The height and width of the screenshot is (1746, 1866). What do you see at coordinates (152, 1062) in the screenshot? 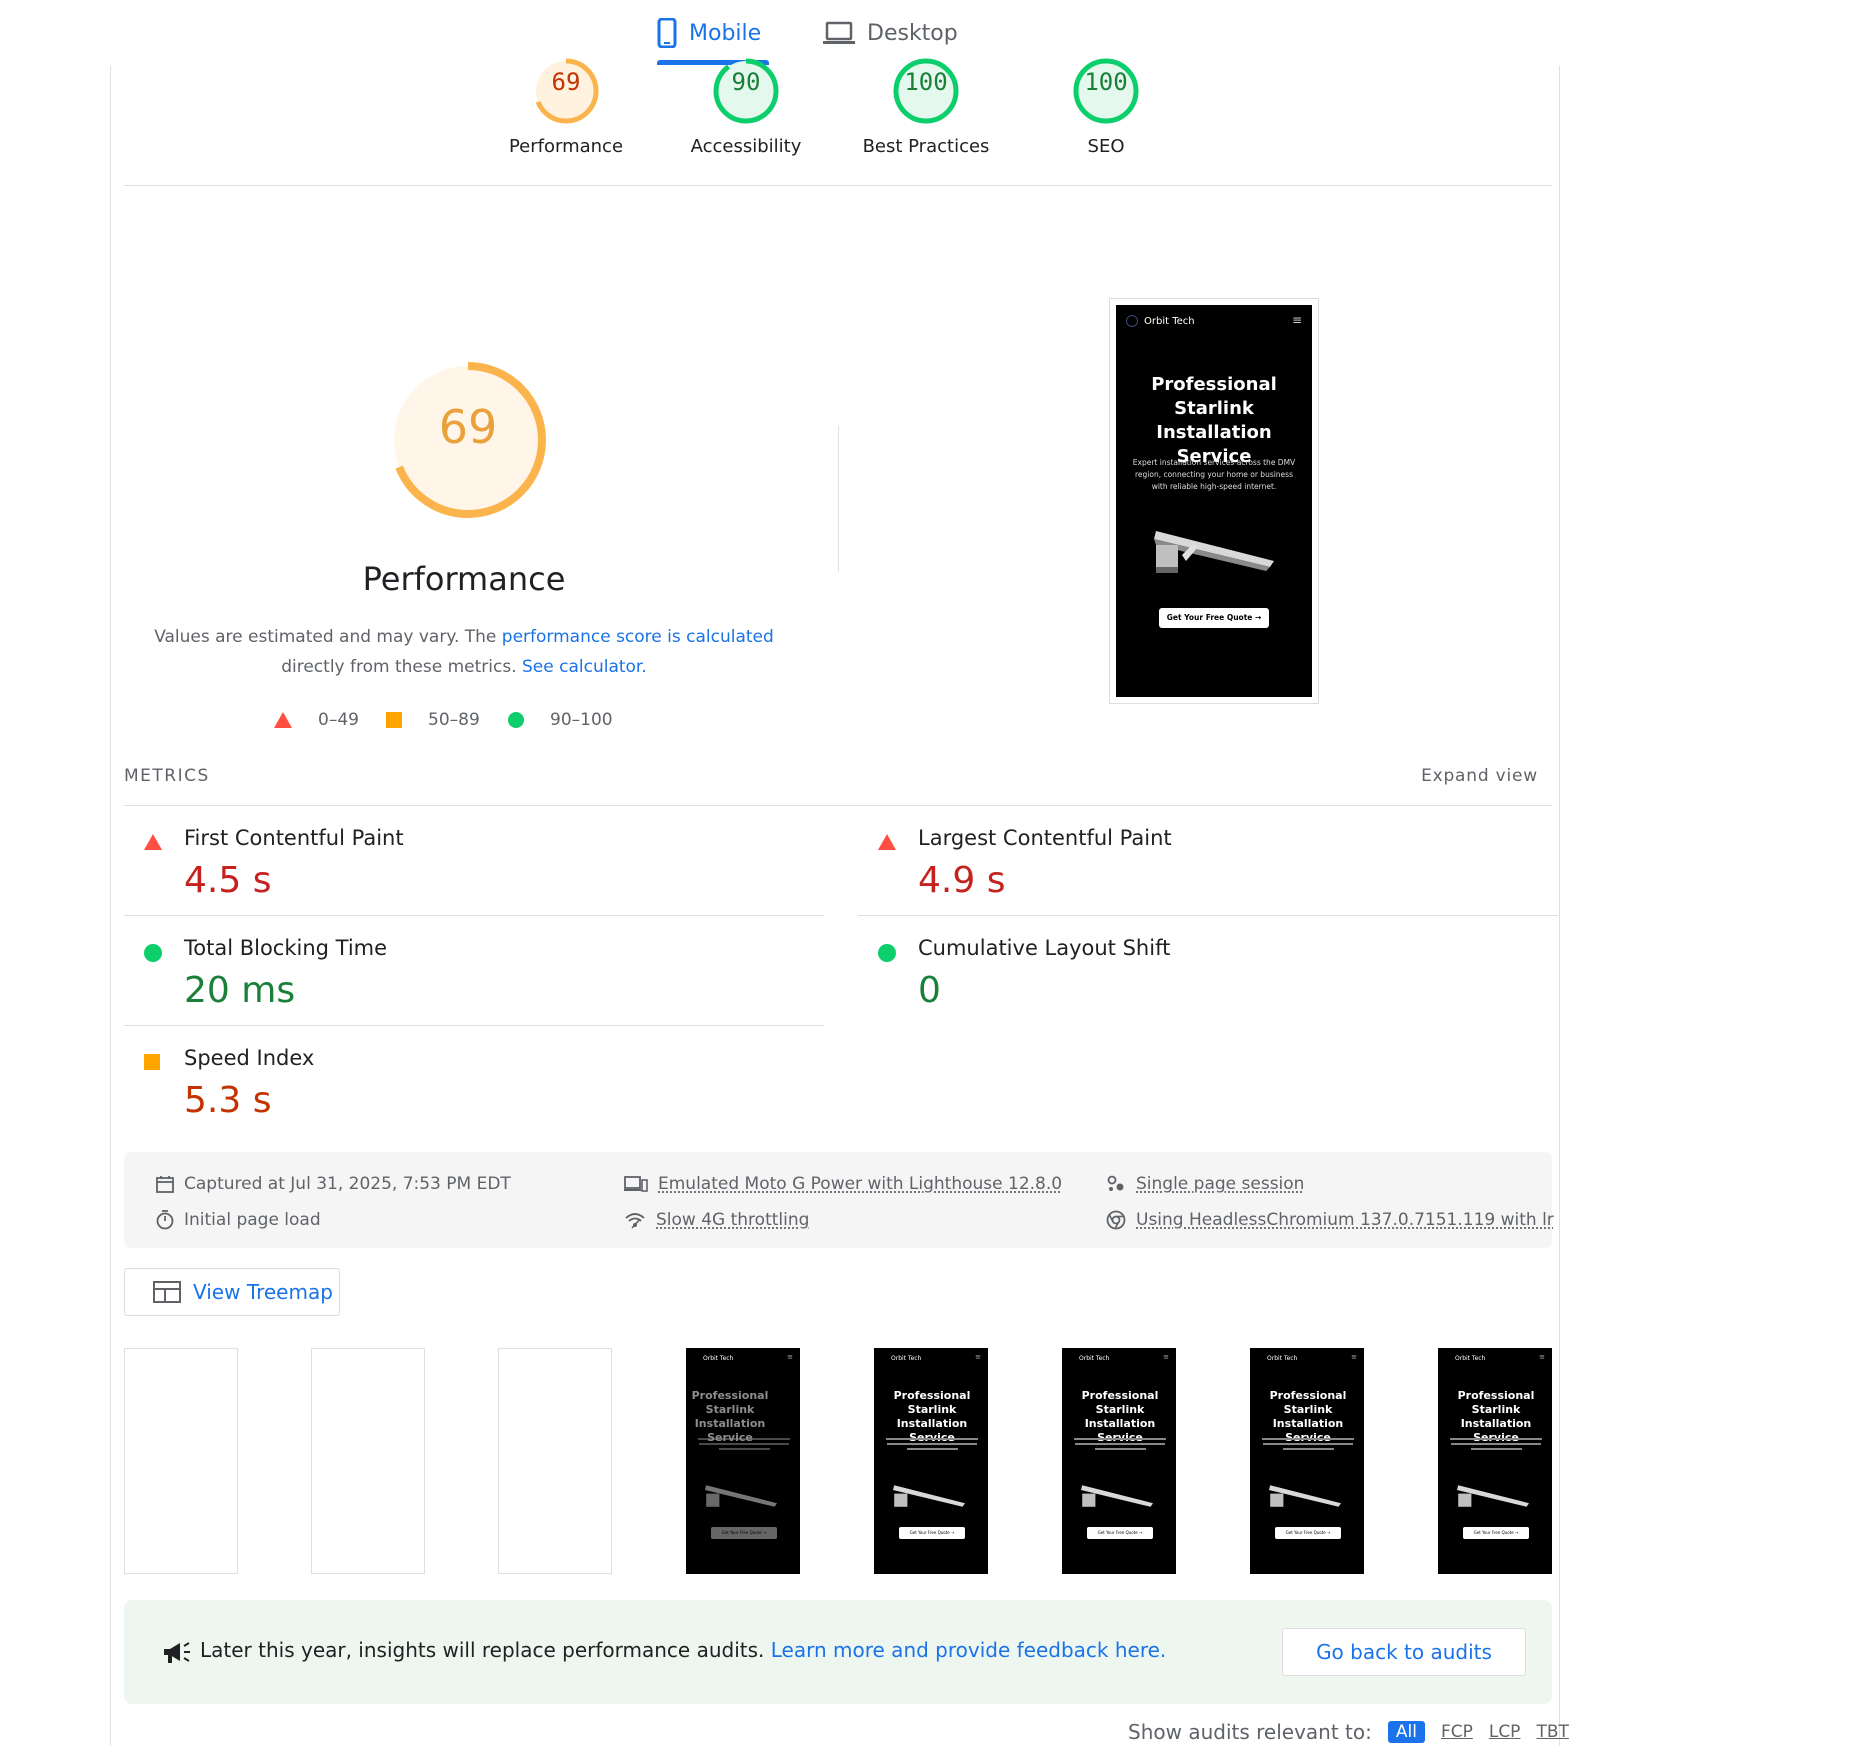
I see `average-square-icon` at bounding box center [152, 1062].